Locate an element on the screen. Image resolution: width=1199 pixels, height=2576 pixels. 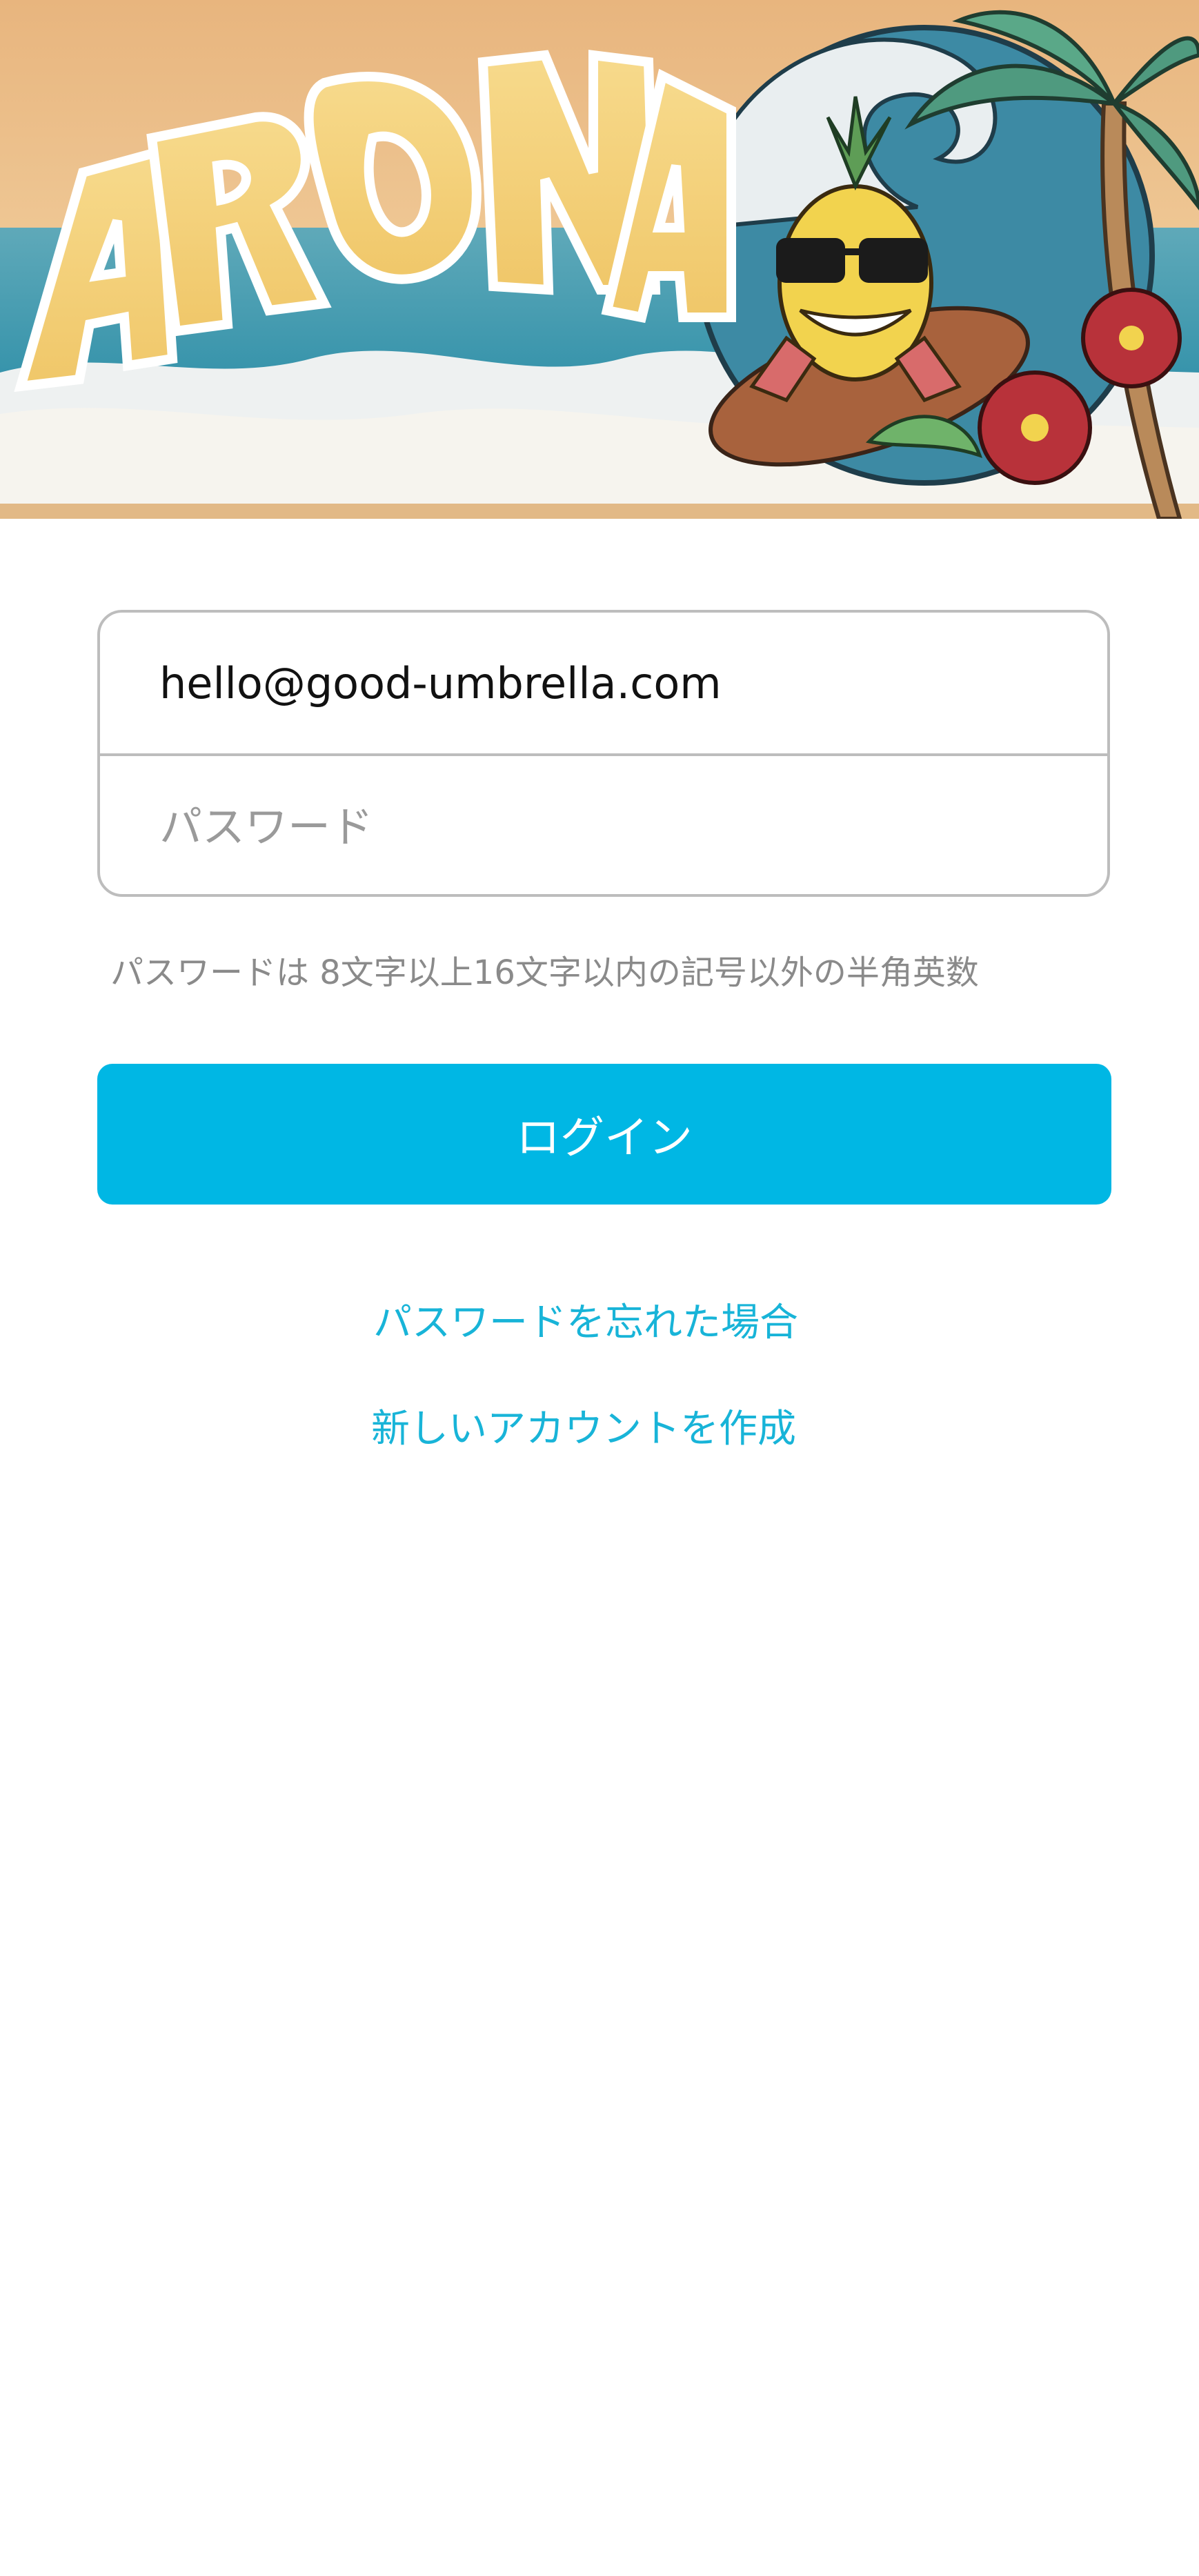
forgot-password-link: パスワードを忘れた場合 is located at coordinates (599, 1319).